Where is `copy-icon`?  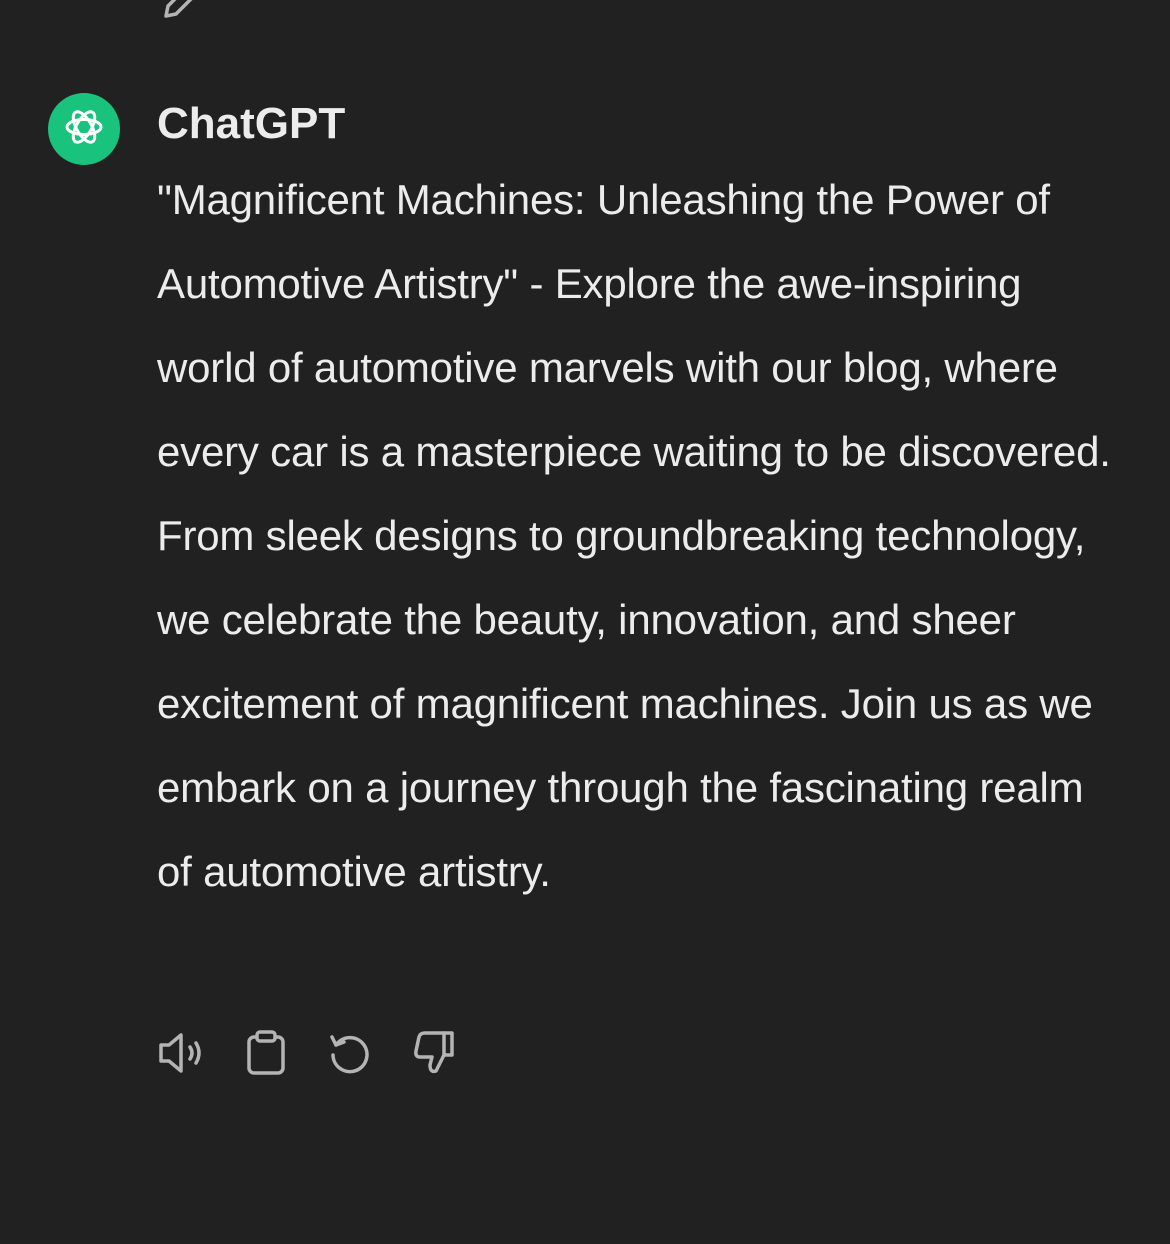 copy-icon is located at coordinates (266, 1053).